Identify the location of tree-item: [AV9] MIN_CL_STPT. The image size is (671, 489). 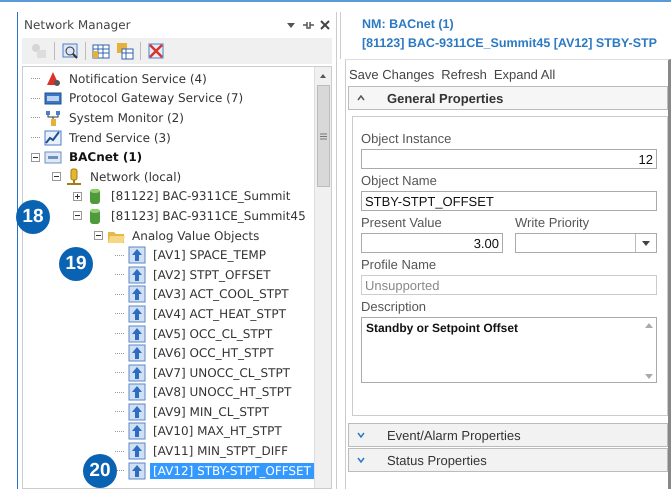
(211, 412).